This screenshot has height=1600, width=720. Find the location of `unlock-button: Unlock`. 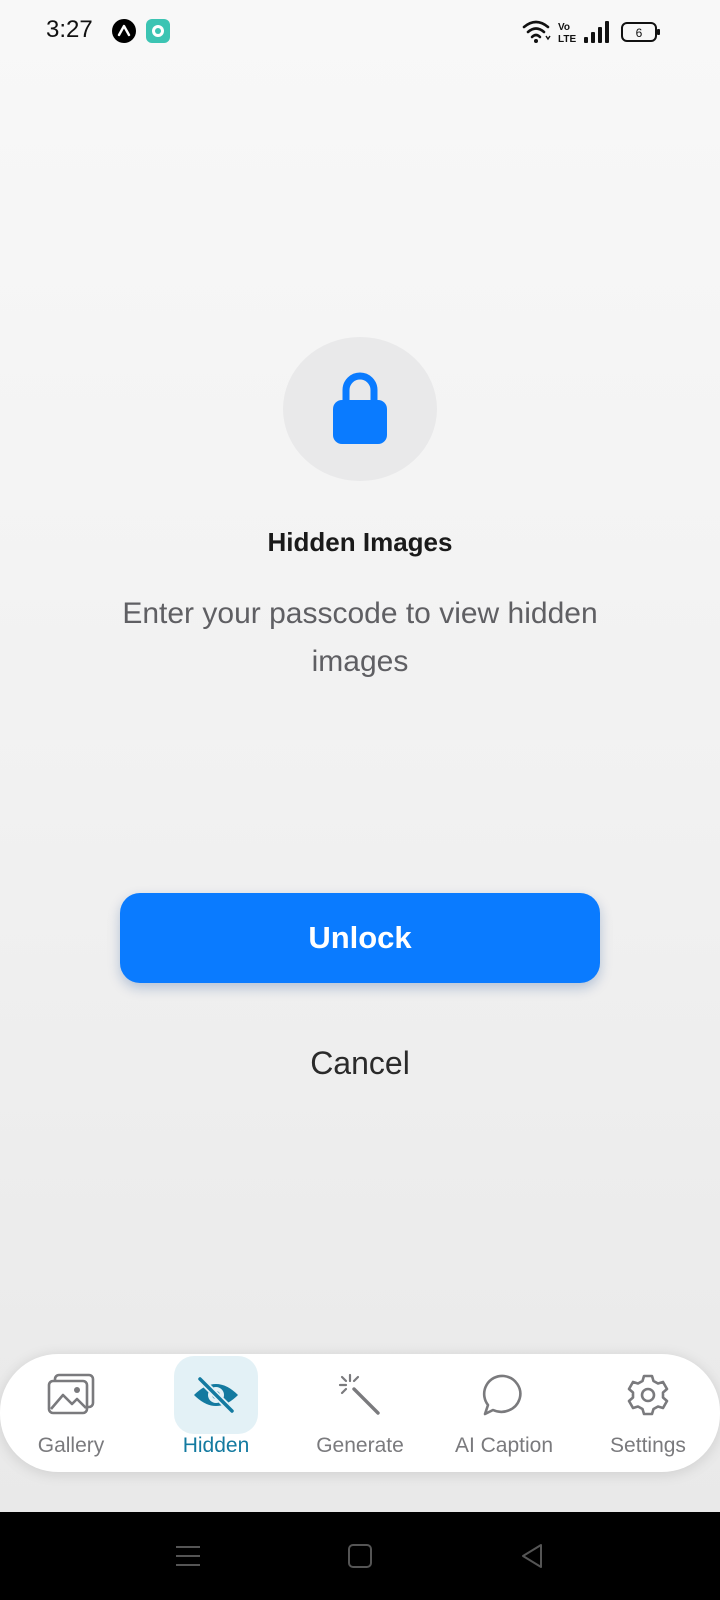

unlock-button: Unlock is located at coordinates (360, 938).